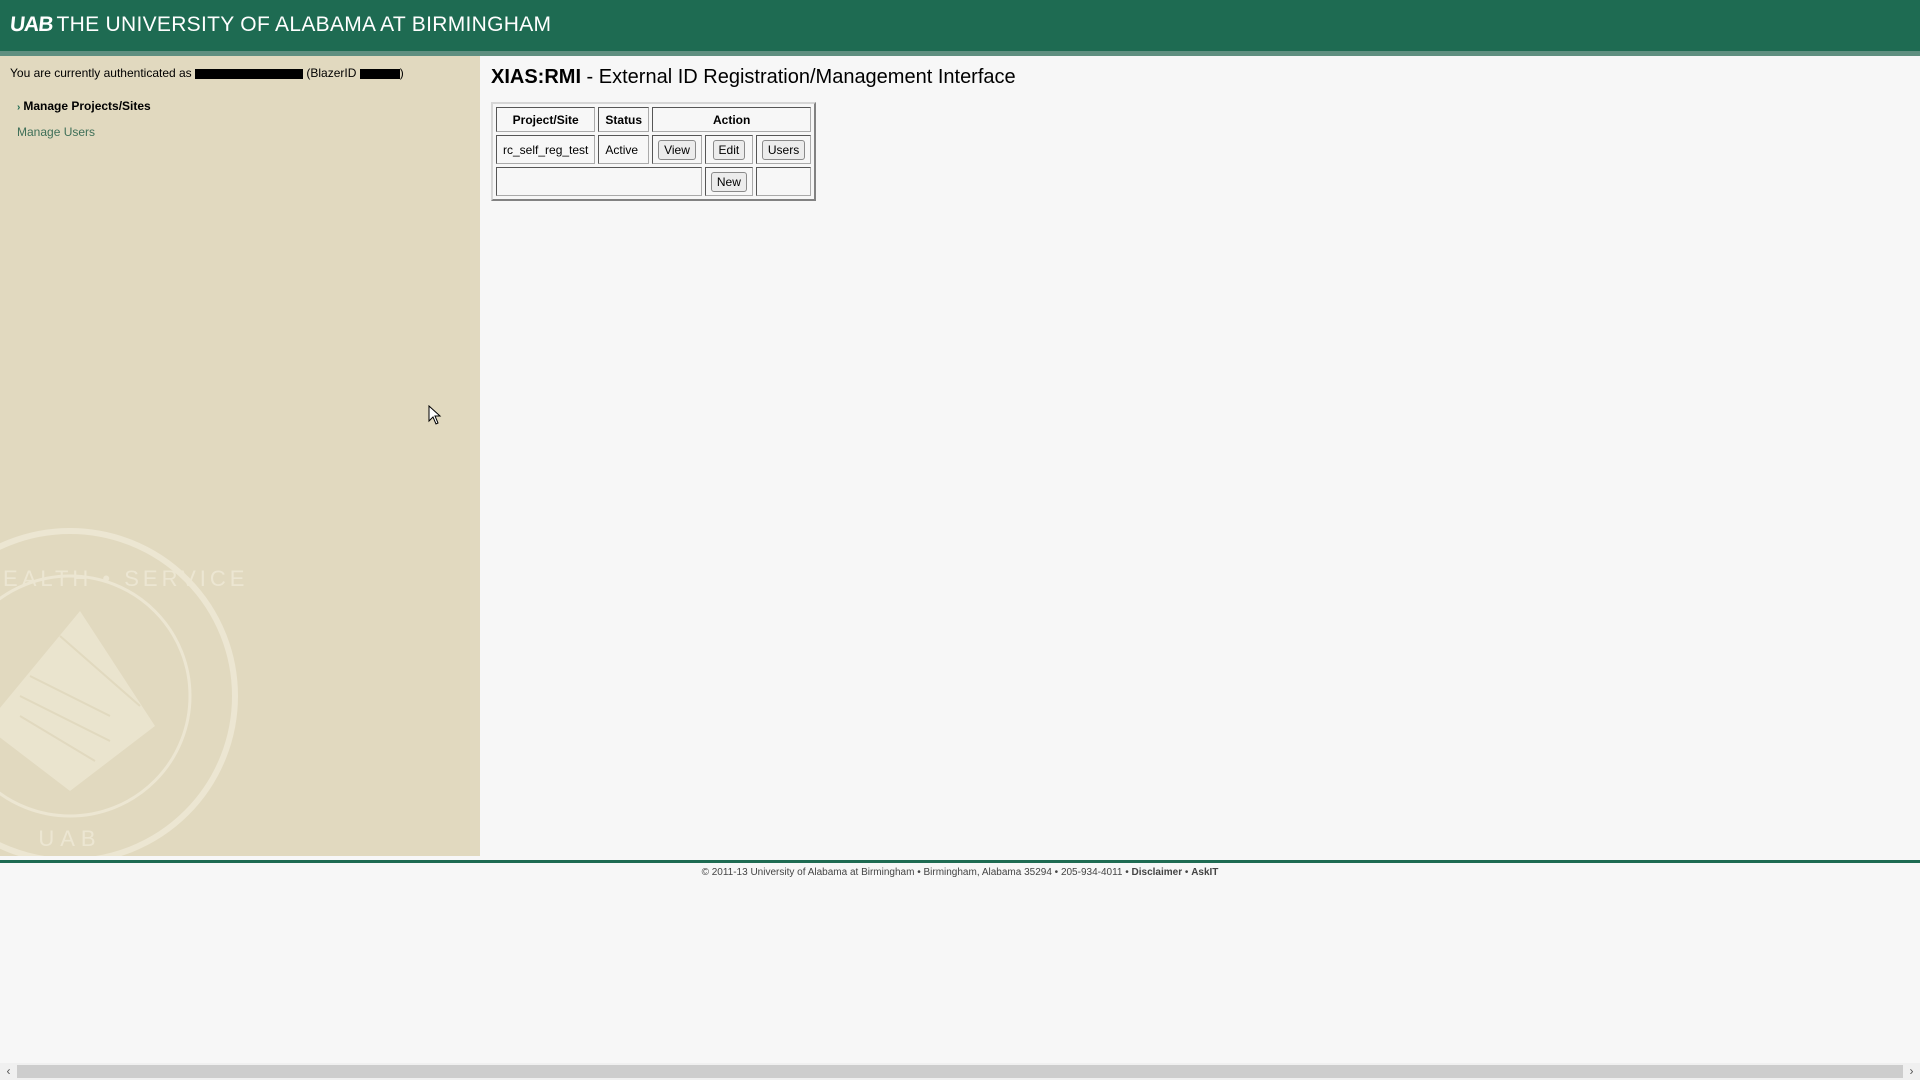 This screenshot has width=1920, height=1080. I want to click on seal-text-bottom: UAB, so click(69, 838).